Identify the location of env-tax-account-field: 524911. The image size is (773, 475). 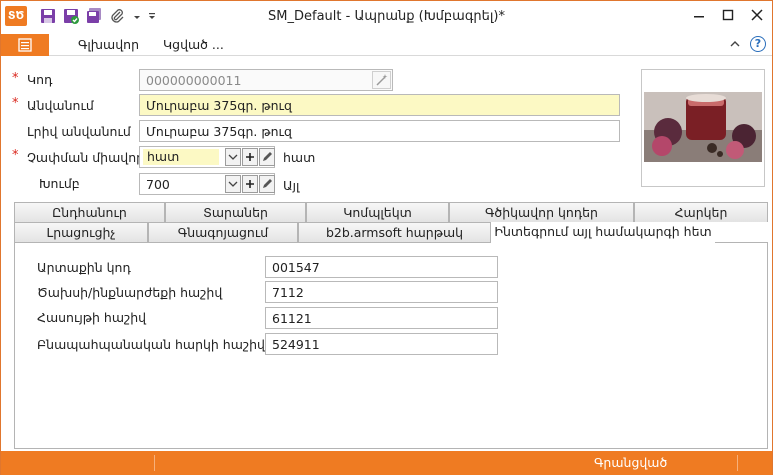
(381, 344).